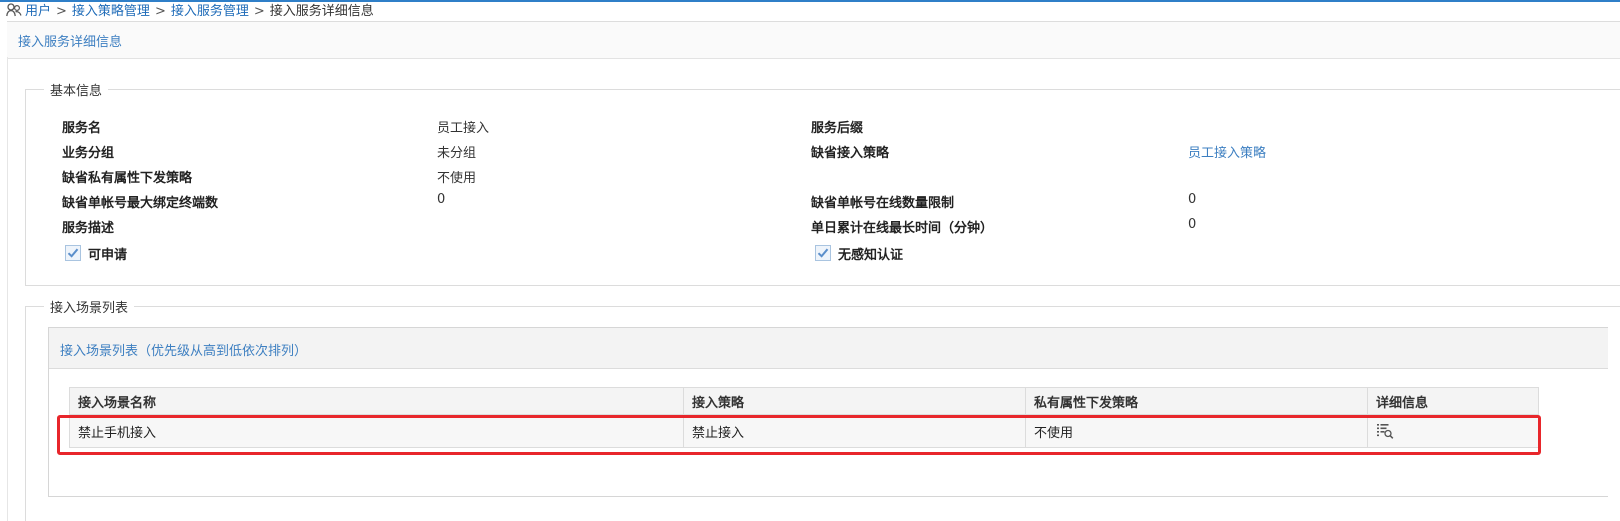 Image resolution: width=1620 pixels, height=521 pixels. What do you see at coordinates (854, 401) in the screenshot?
I see `column-header-access-policy: 接入策略` at bounding box center [854, 401].